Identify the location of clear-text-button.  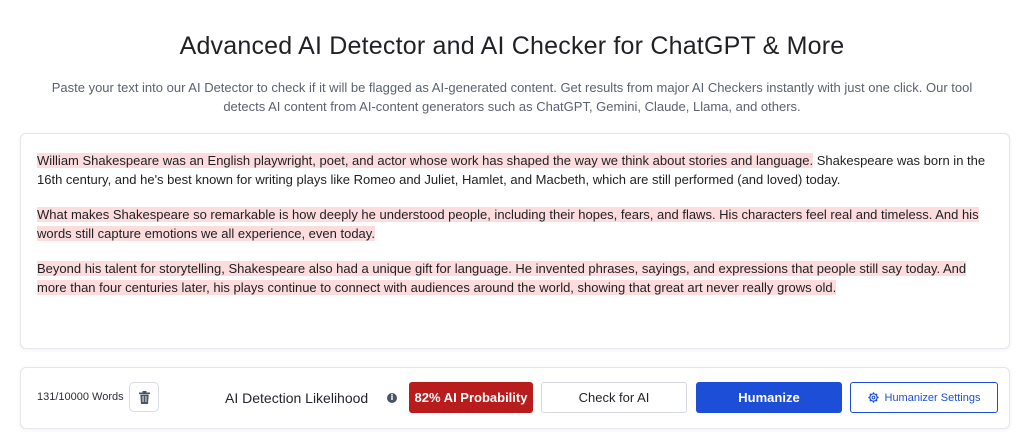
(144, 397).